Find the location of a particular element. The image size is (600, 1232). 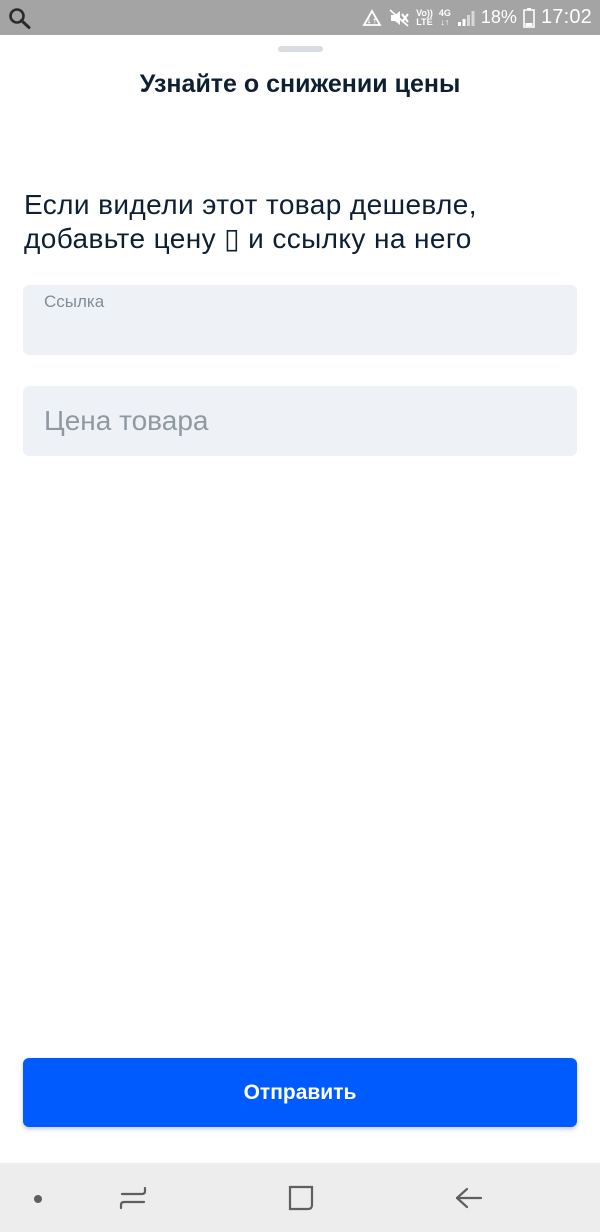

link-field-label: Ссылка is located at coordinates (74, 301).